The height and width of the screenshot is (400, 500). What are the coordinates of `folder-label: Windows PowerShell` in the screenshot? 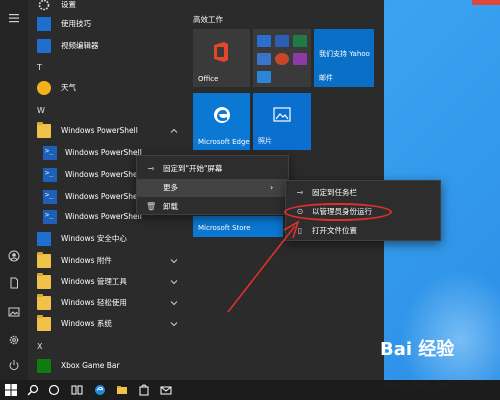 It's located at (99, 130).